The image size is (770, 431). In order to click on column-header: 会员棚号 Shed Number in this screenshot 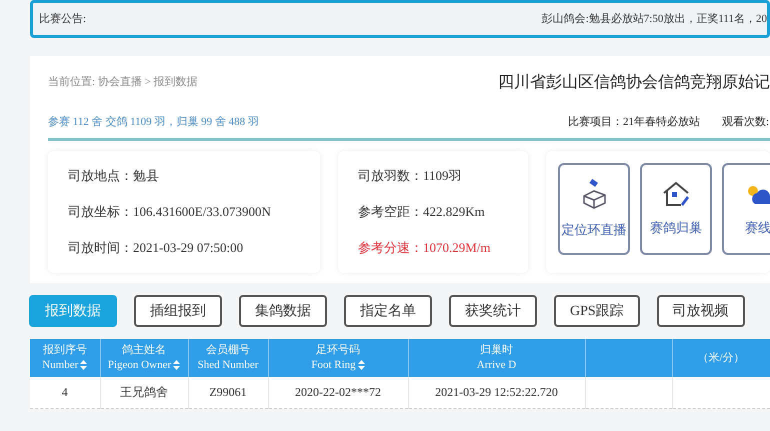, I will do `click(228, 358)`.